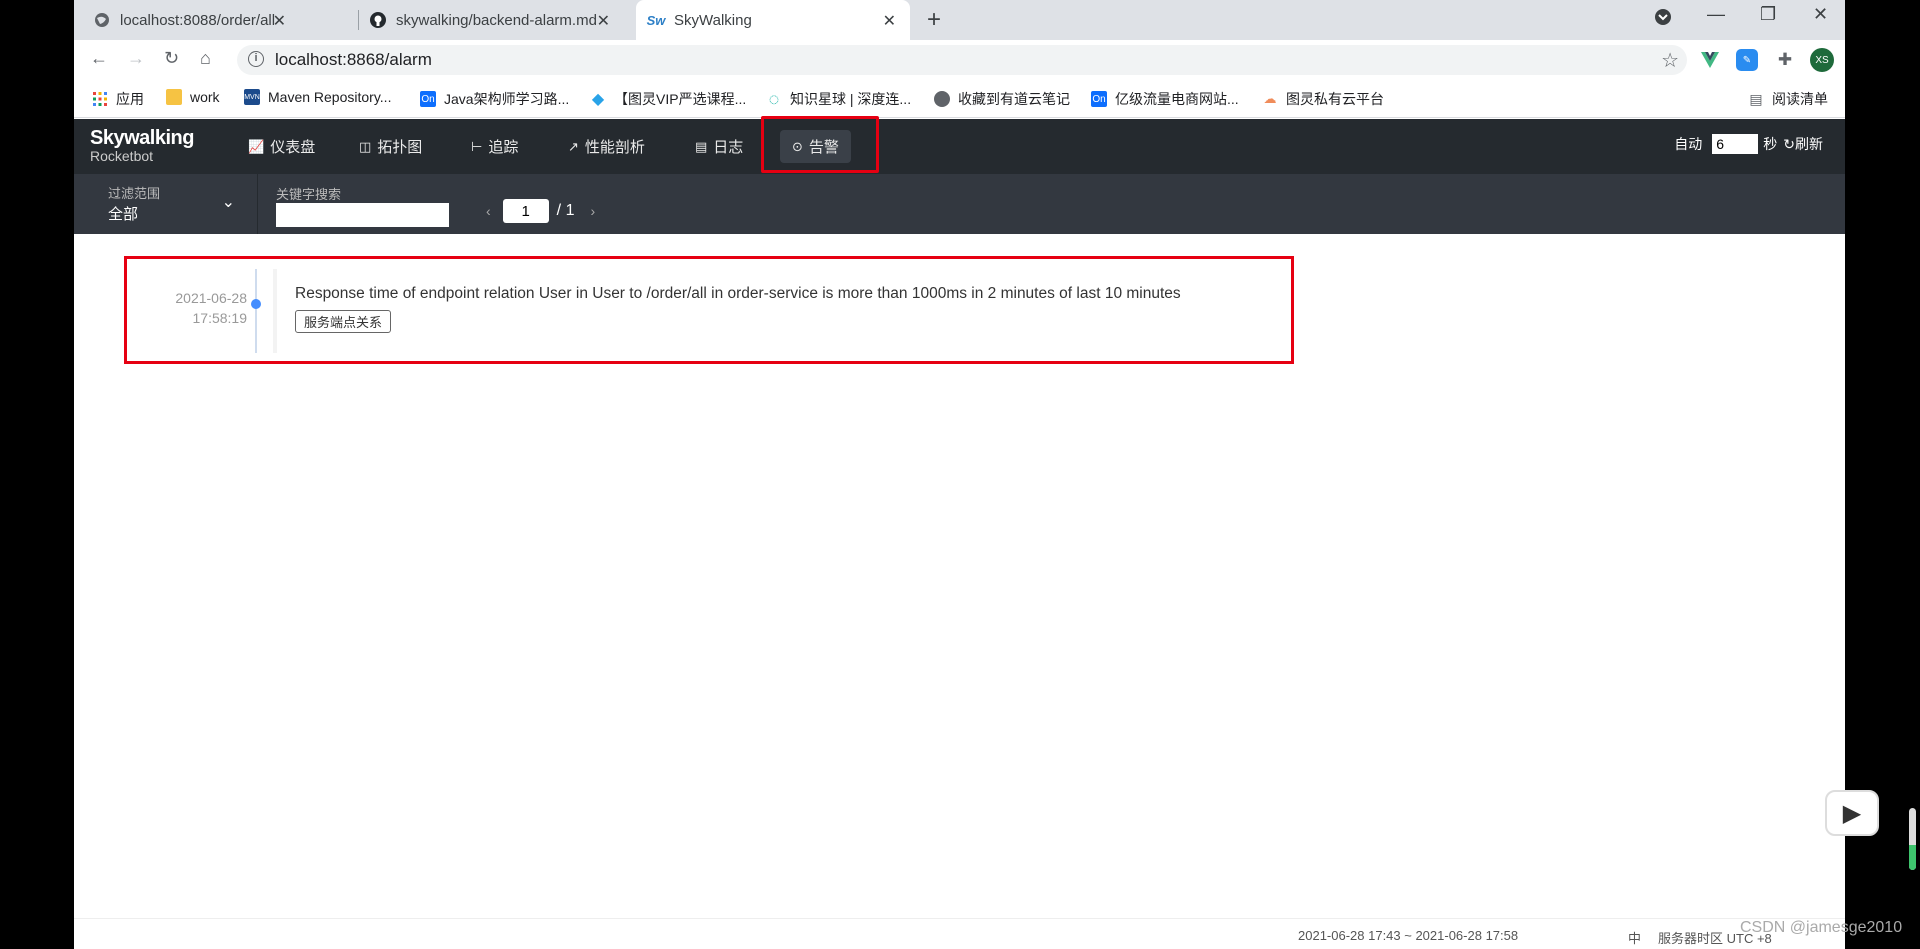 Image resolution: width=1920 pixels, height=949 pixels. I want to click on play-overlay-icon: ▶, so click(1852, 813).